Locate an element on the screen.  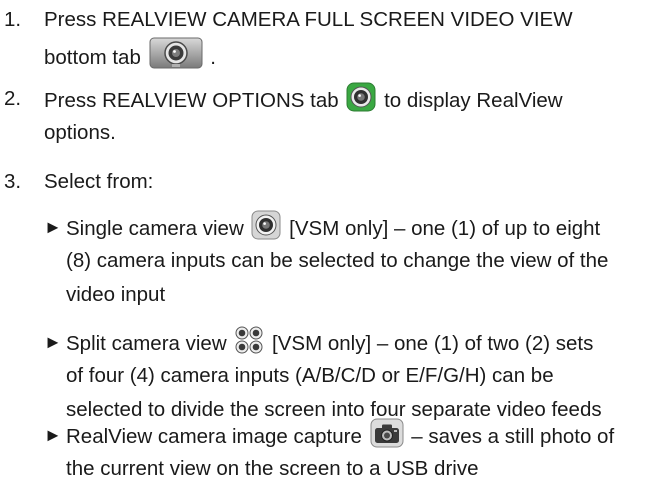
step-number: 1. is located at coordinates (13, 19).